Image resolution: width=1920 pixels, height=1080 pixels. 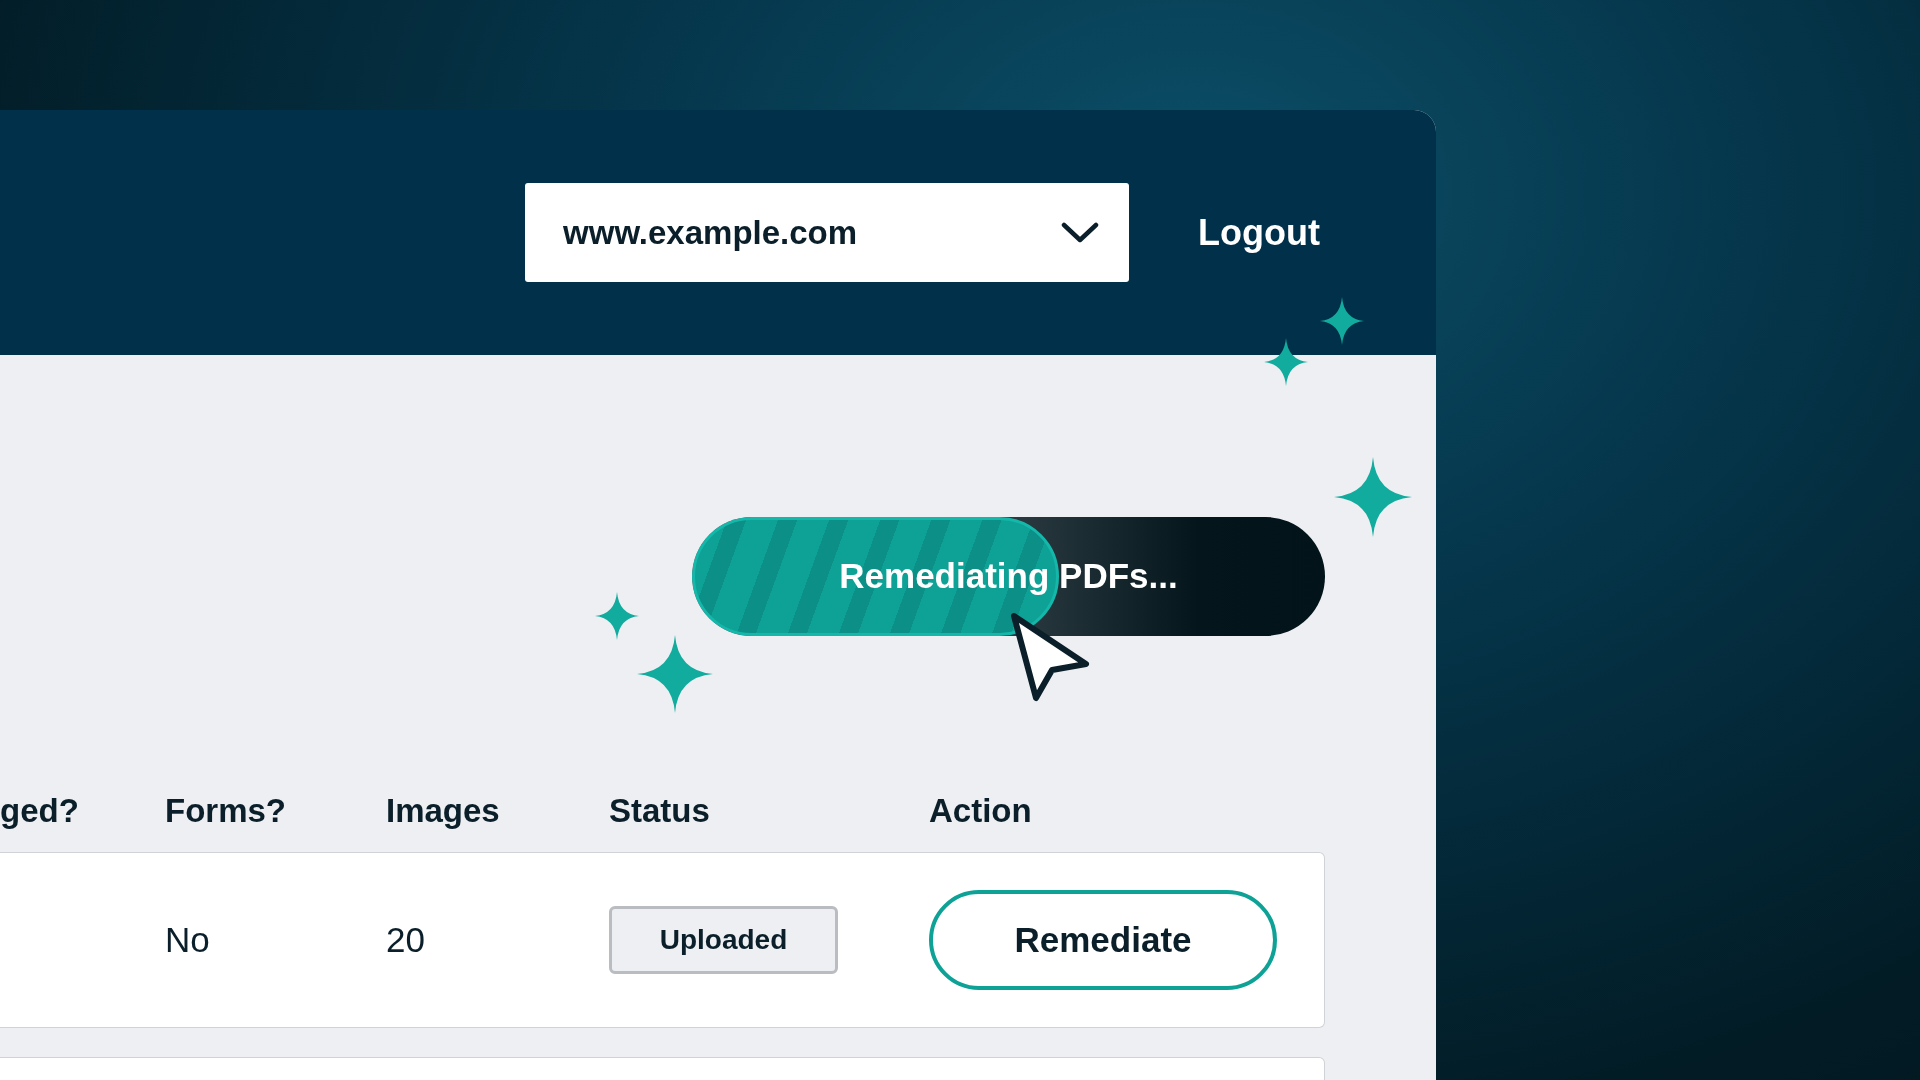 What do you see at coordinates (443, 810) in the screenshot?
I see `column-header: Images` at bounding box center [443, 810].